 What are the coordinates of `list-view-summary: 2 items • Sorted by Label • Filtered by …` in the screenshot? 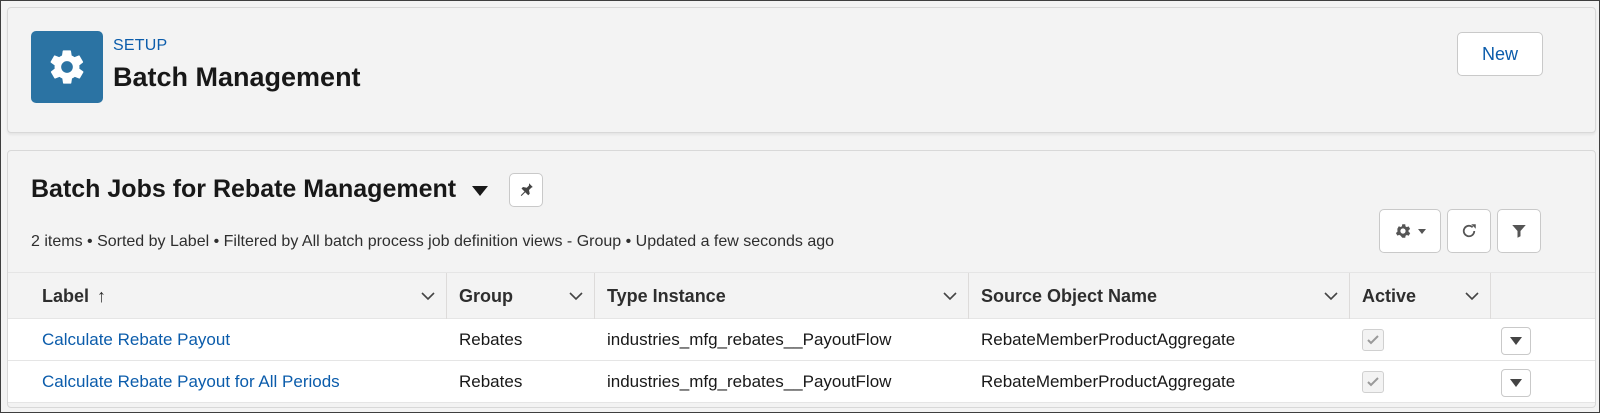 It's located at (433, 241).